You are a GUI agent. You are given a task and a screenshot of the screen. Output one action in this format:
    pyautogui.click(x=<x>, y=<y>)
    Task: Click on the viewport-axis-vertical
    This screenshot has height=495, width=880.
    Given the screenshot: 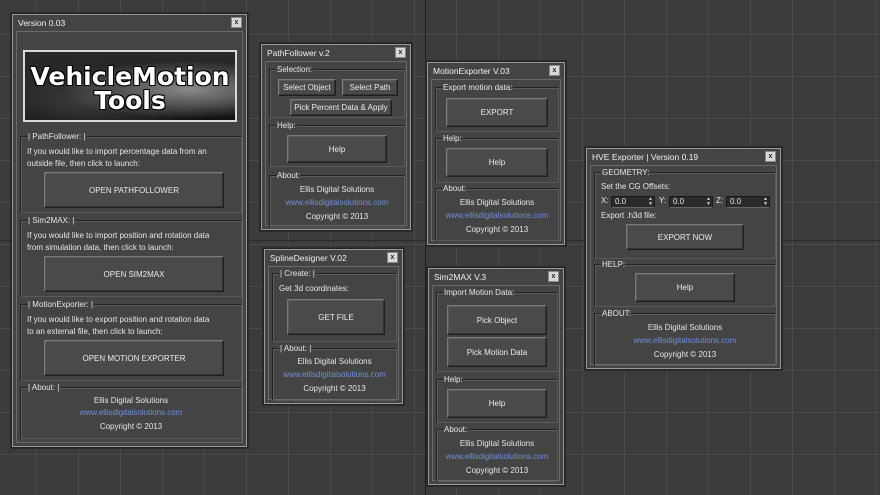 What is the action you would take?
    pyautogui.click(x=425, y=247)
    